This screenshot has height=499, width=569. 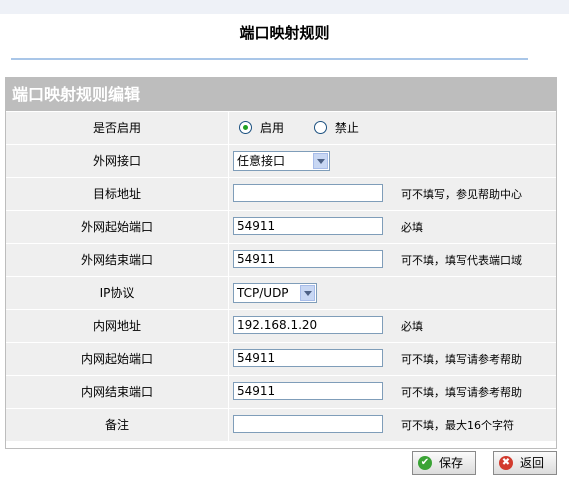 I want to click on protocol-label: IP协议, so click(x=117, y=293).